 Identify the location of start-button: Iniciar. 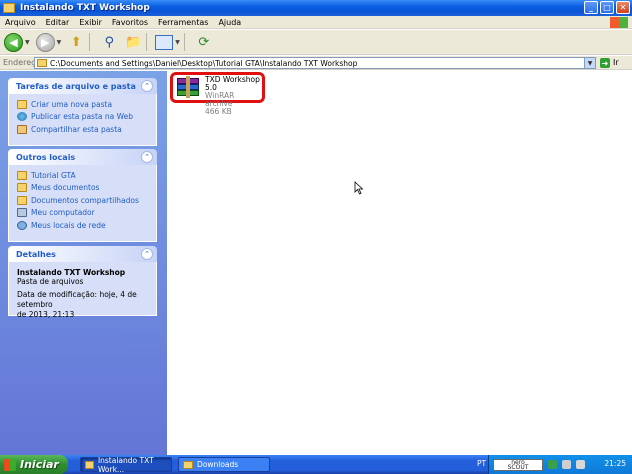
(34, 464).